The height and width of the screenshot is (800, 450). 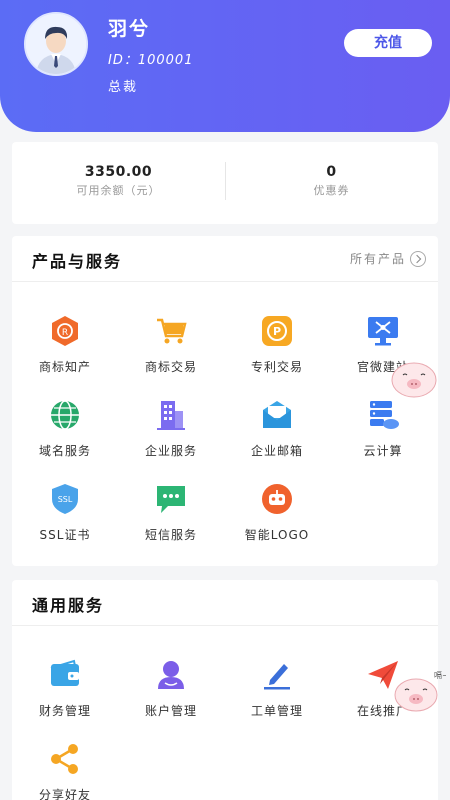 I want to click on patent-icon: P, so click(x=277, y=331).